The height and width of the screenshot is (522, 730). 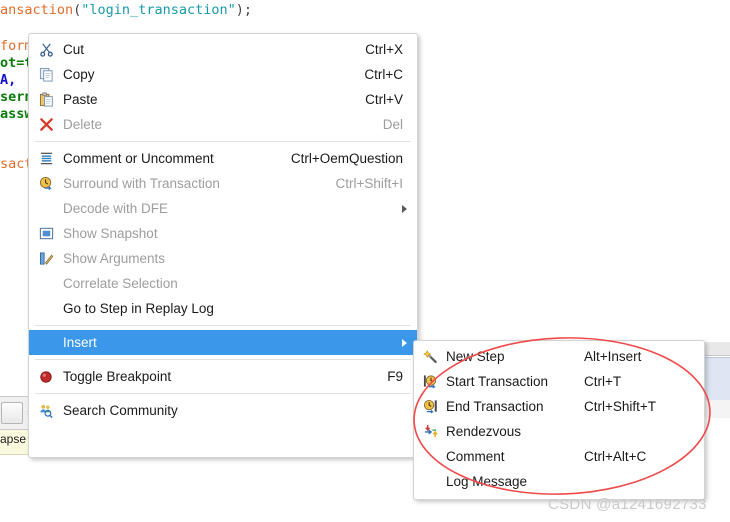 I want to click on collapse-label: apse, so click(x=13, y=439).